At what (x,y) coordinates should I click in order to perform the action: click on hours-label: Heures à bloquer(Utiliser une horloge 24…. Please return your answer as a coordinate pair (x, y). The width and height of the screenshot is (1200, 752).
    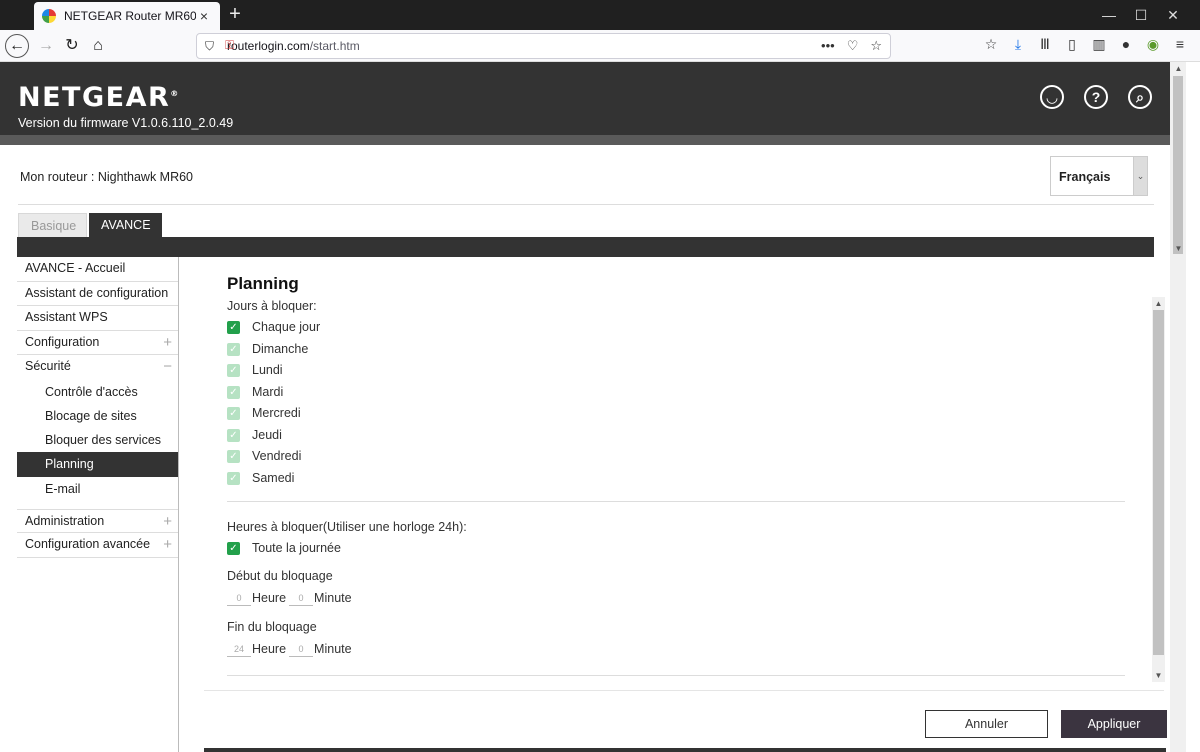
    Looking at the image, I should click on (347, 527).